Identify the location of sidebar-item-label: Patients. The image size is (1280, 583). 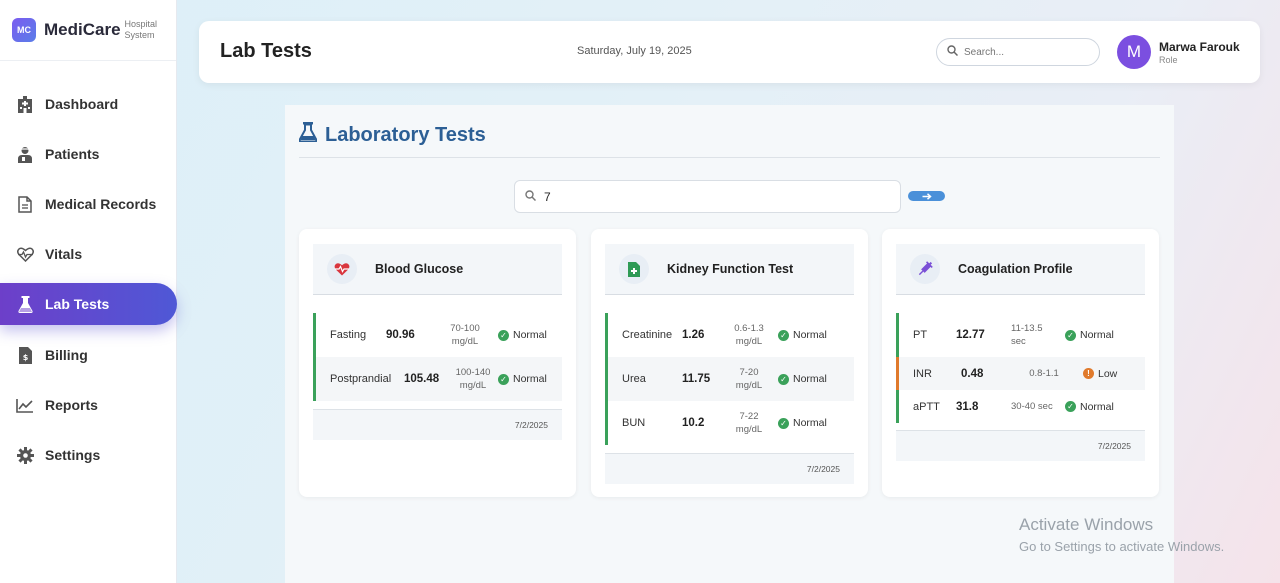
(72, 154).